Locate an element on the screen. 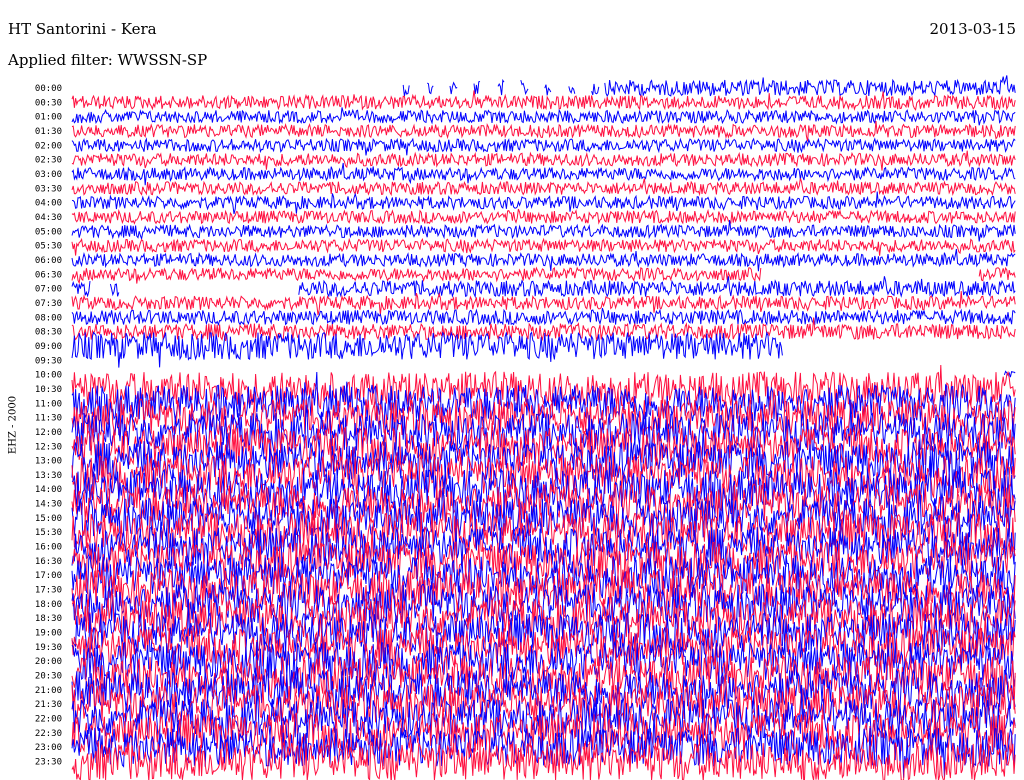  row-time-label: 09:30 is located at coordinates (48, 361).